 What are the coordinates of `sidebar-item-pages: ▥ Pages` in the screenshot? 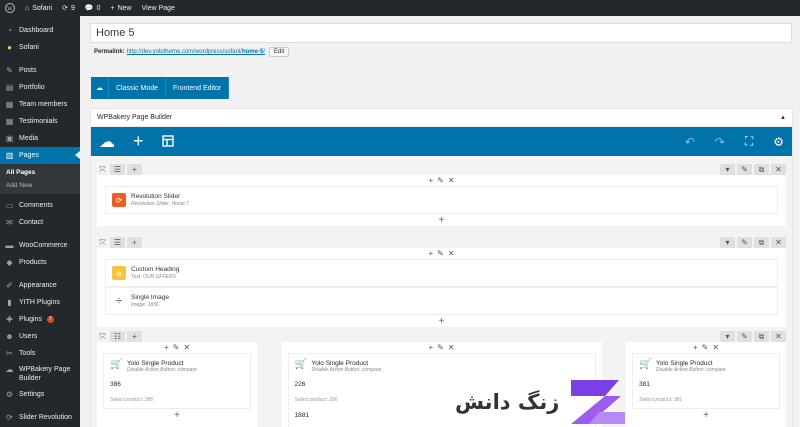 It's located at (40, 155).